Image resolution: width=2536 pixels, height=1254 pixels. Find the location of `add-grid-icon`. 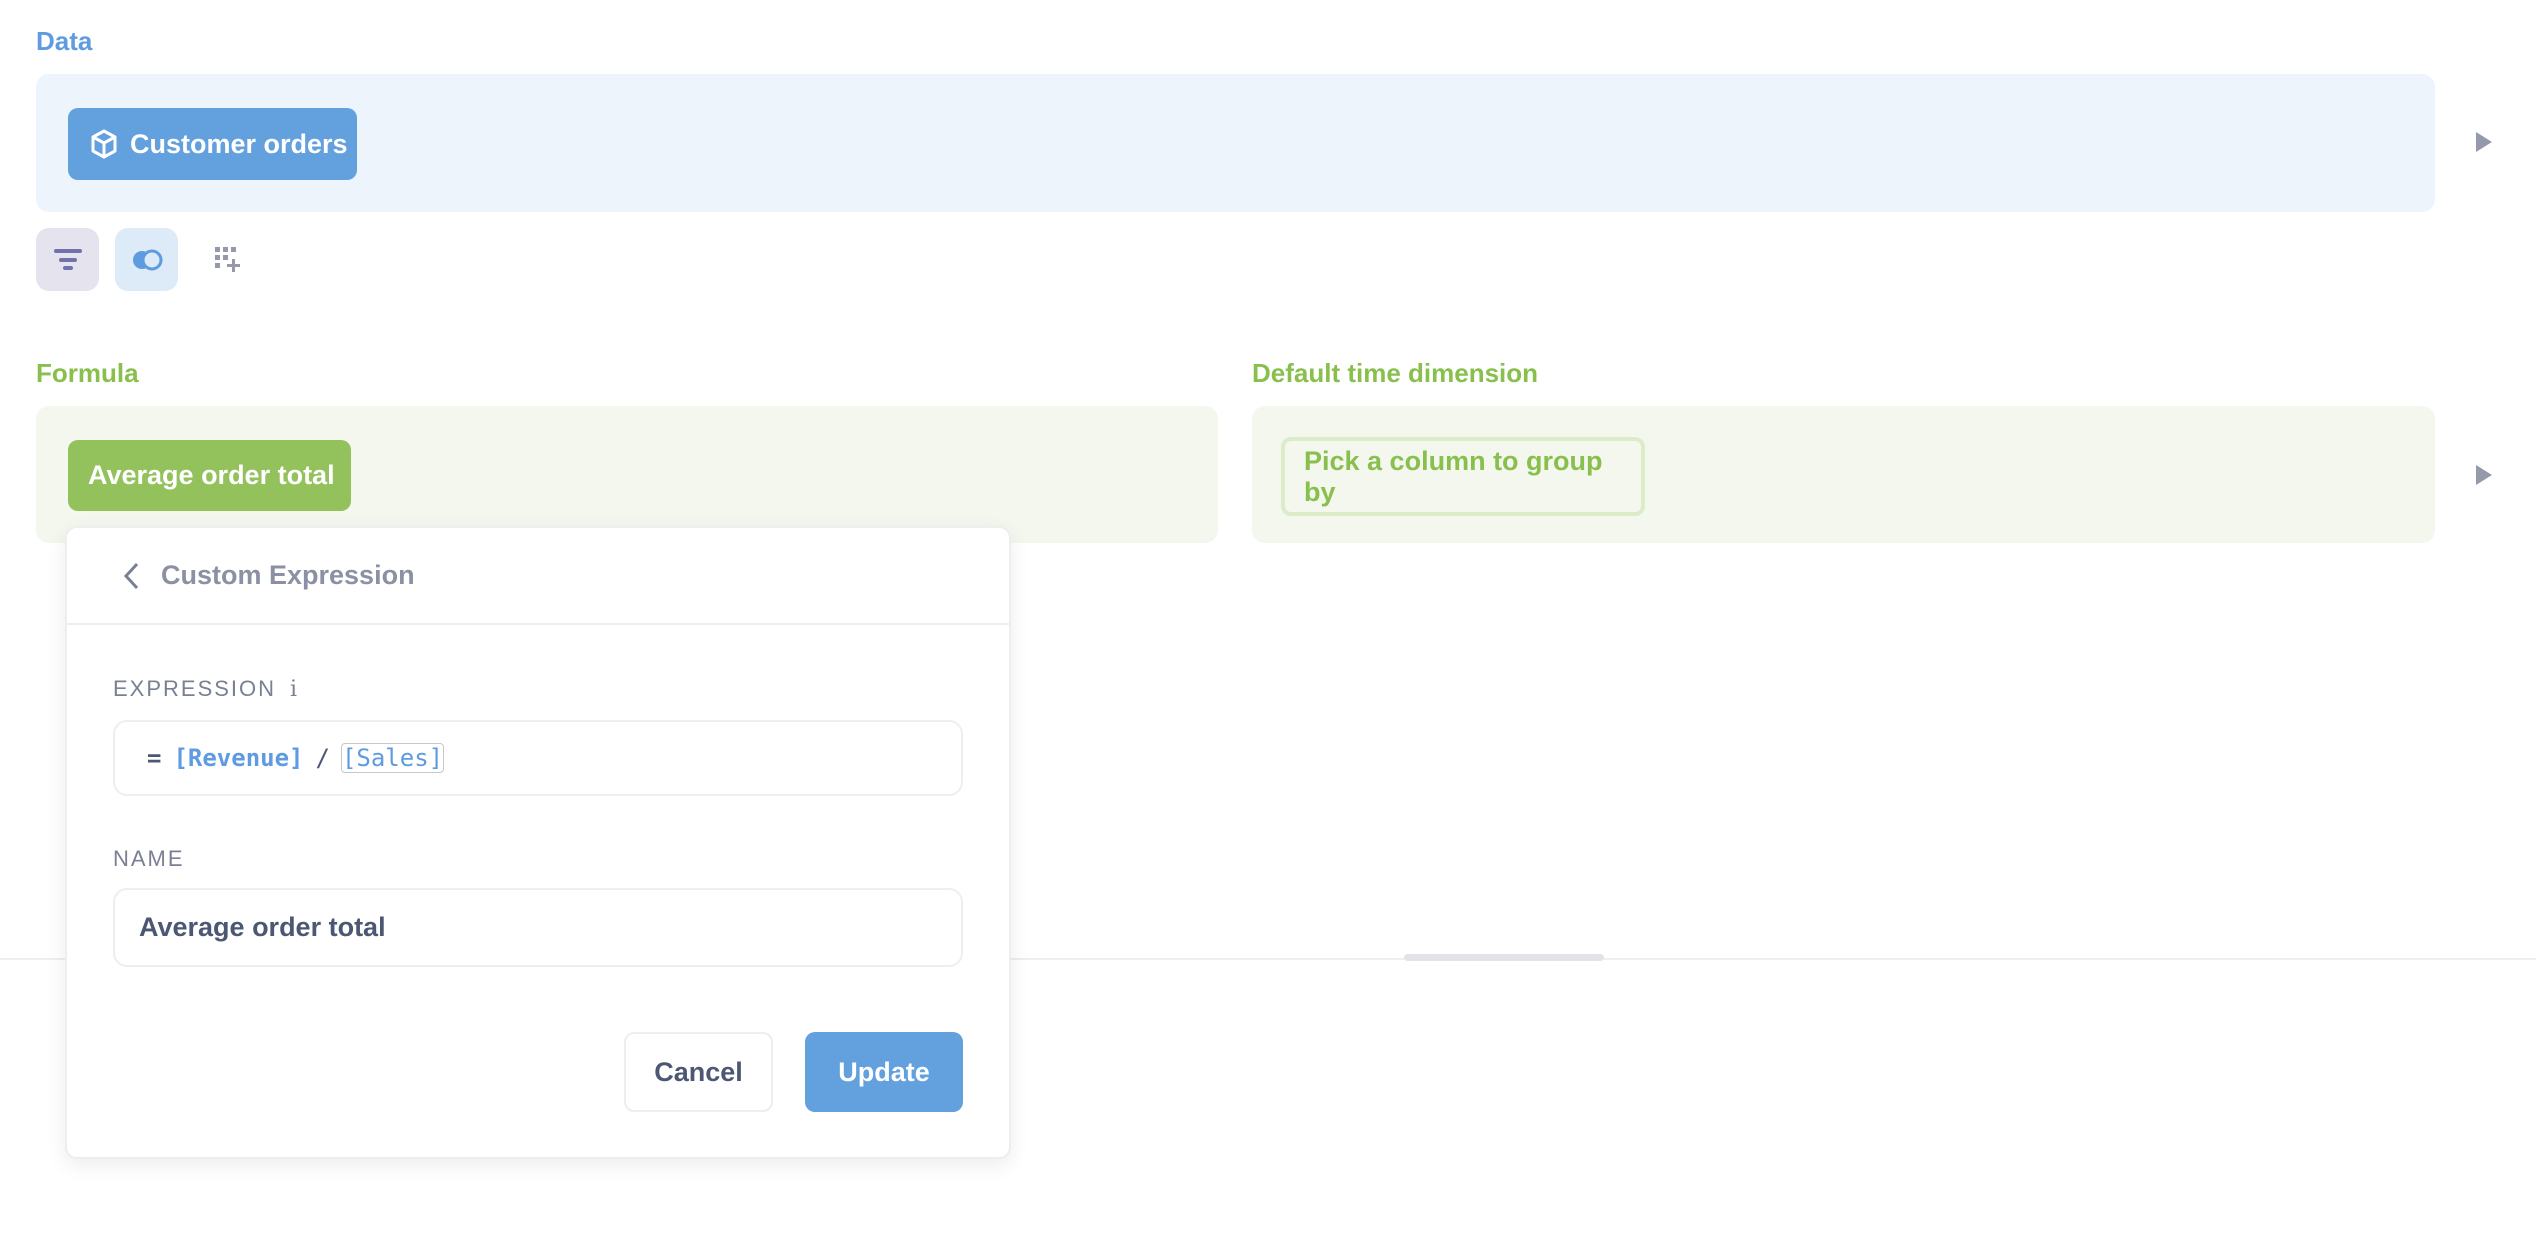

add-grid-icon is located at coordinates (227, 259).